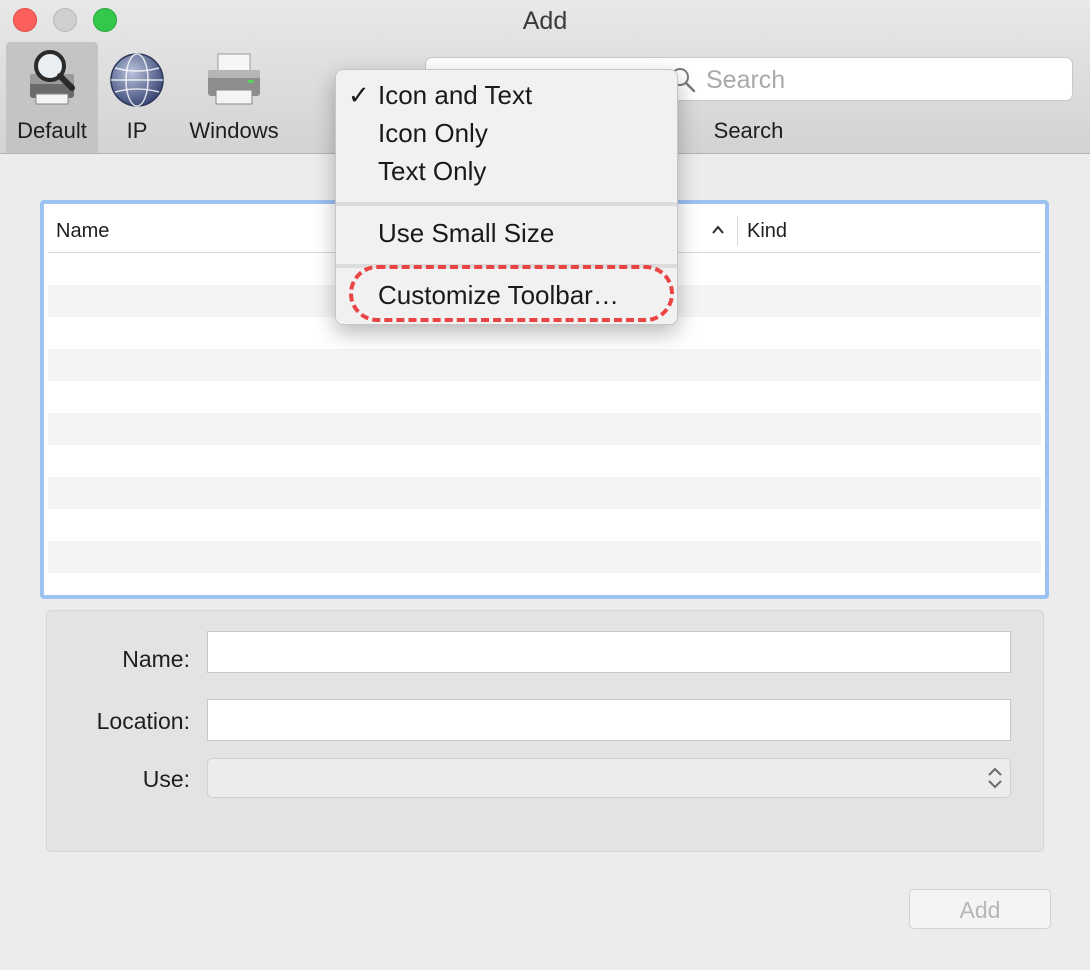 Image resolution: width=1090 pixels, height=970 pixels. What do you see at coordinates (506, 204) in the screenshot?
I see `menu-separator` at bounding box center [506, 204].